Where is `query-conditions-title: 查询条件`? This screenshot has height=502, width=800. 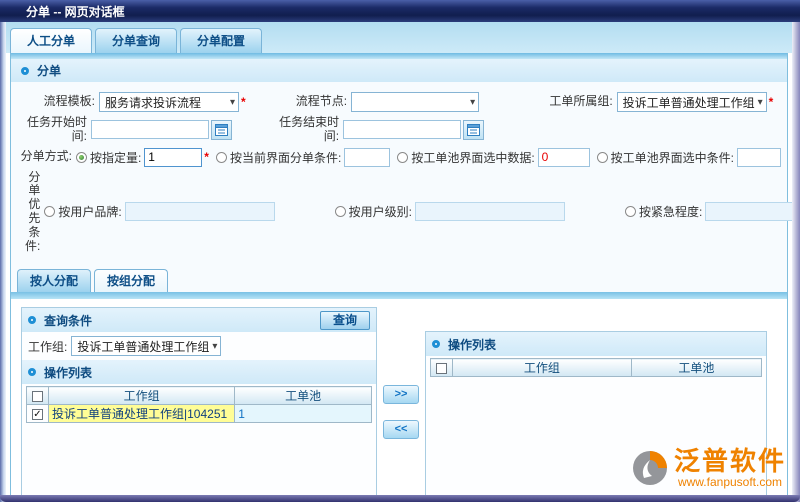
query-conditions-title: 查询条件 is located at coordinates (68, 320).